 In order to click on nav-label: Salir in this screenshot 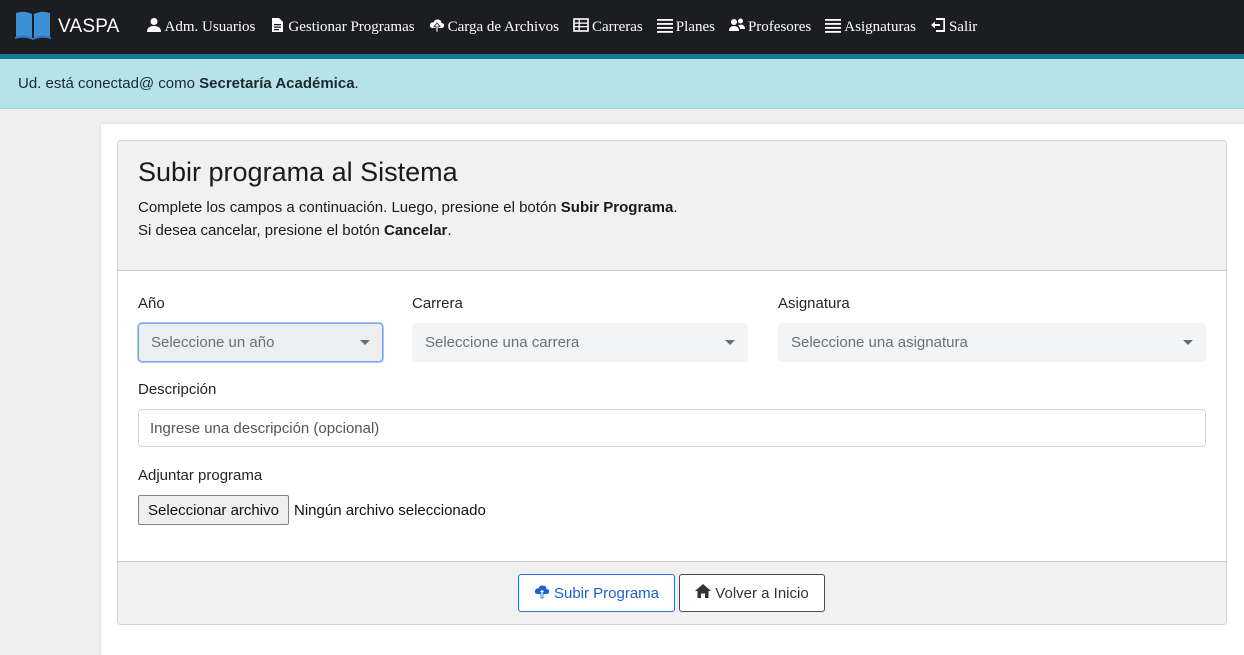, I will do `click(963, 26)`.